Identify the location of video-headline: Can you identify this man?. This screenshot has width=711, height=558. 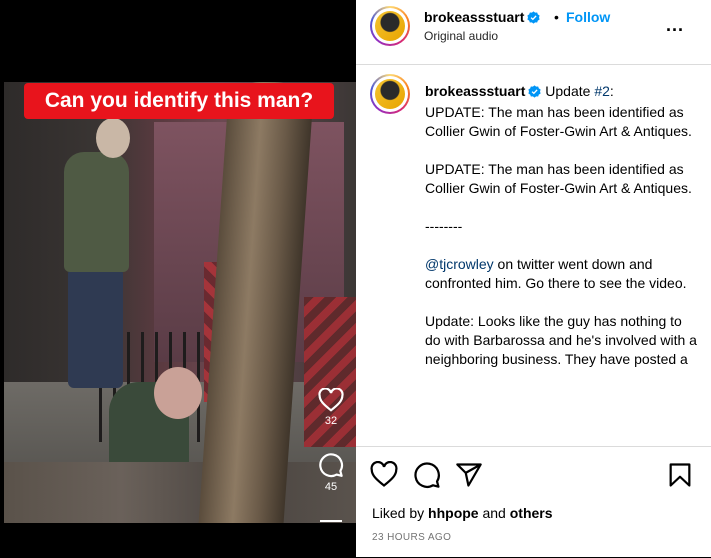
(179, 101).